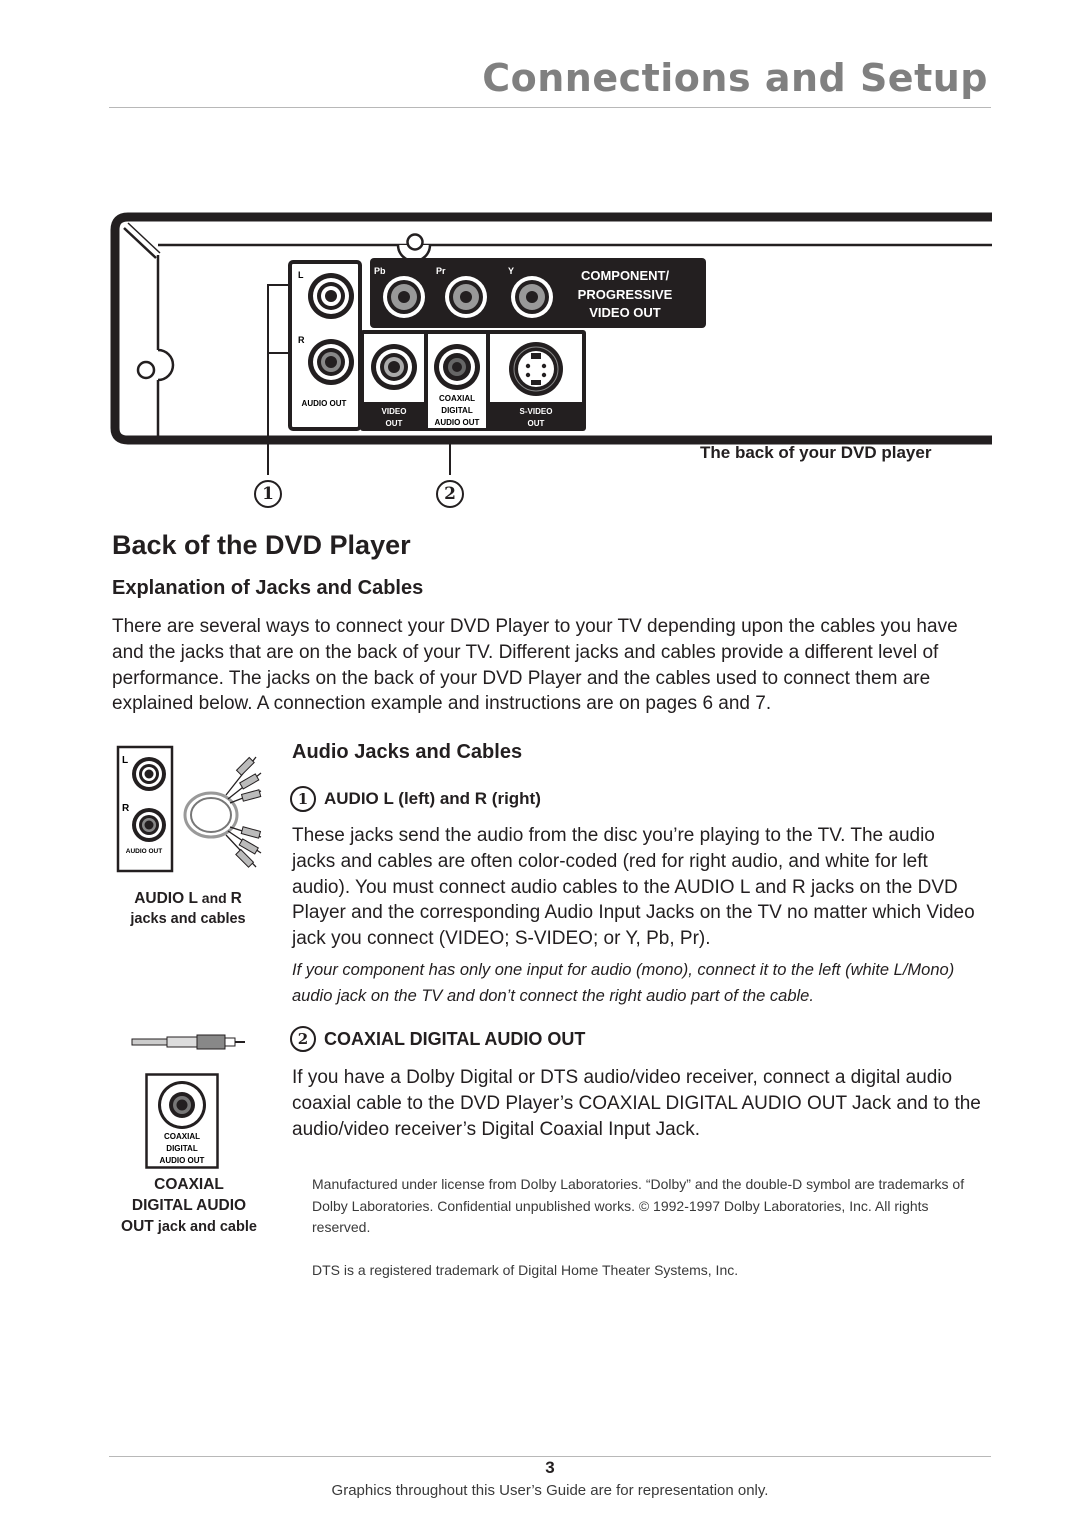  I want to click on video-out-jack, so click(394, 367).